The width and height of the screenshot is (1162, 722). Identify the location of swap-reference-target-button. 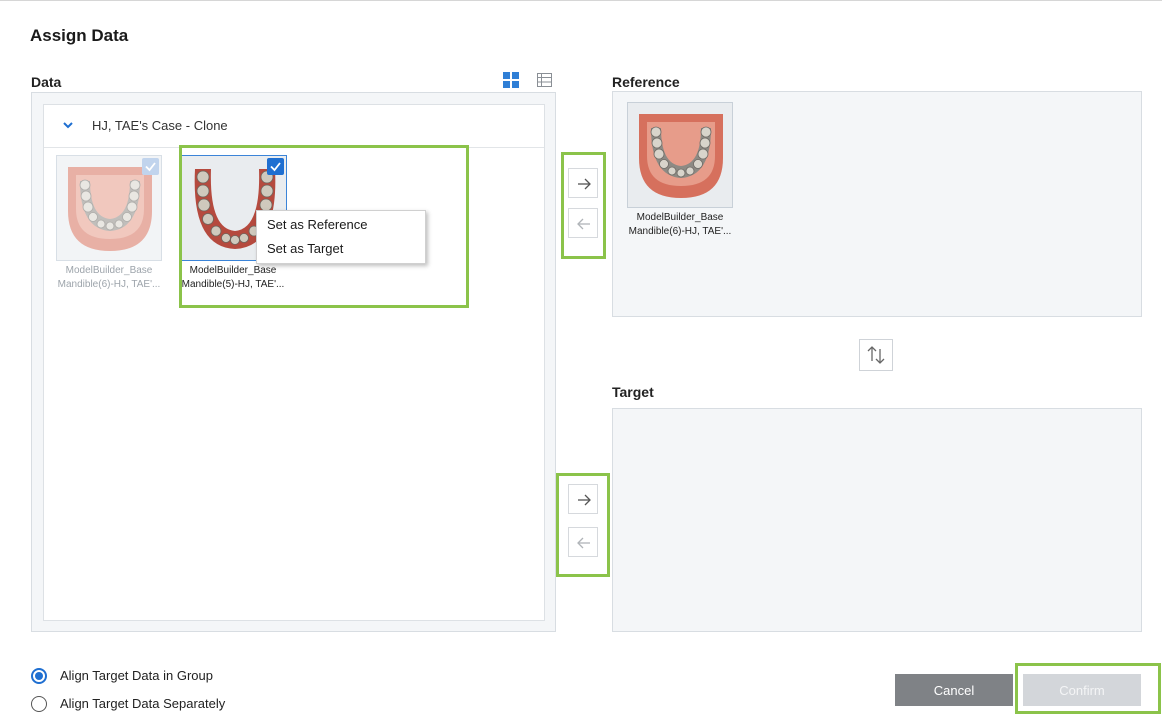
(876, 355).